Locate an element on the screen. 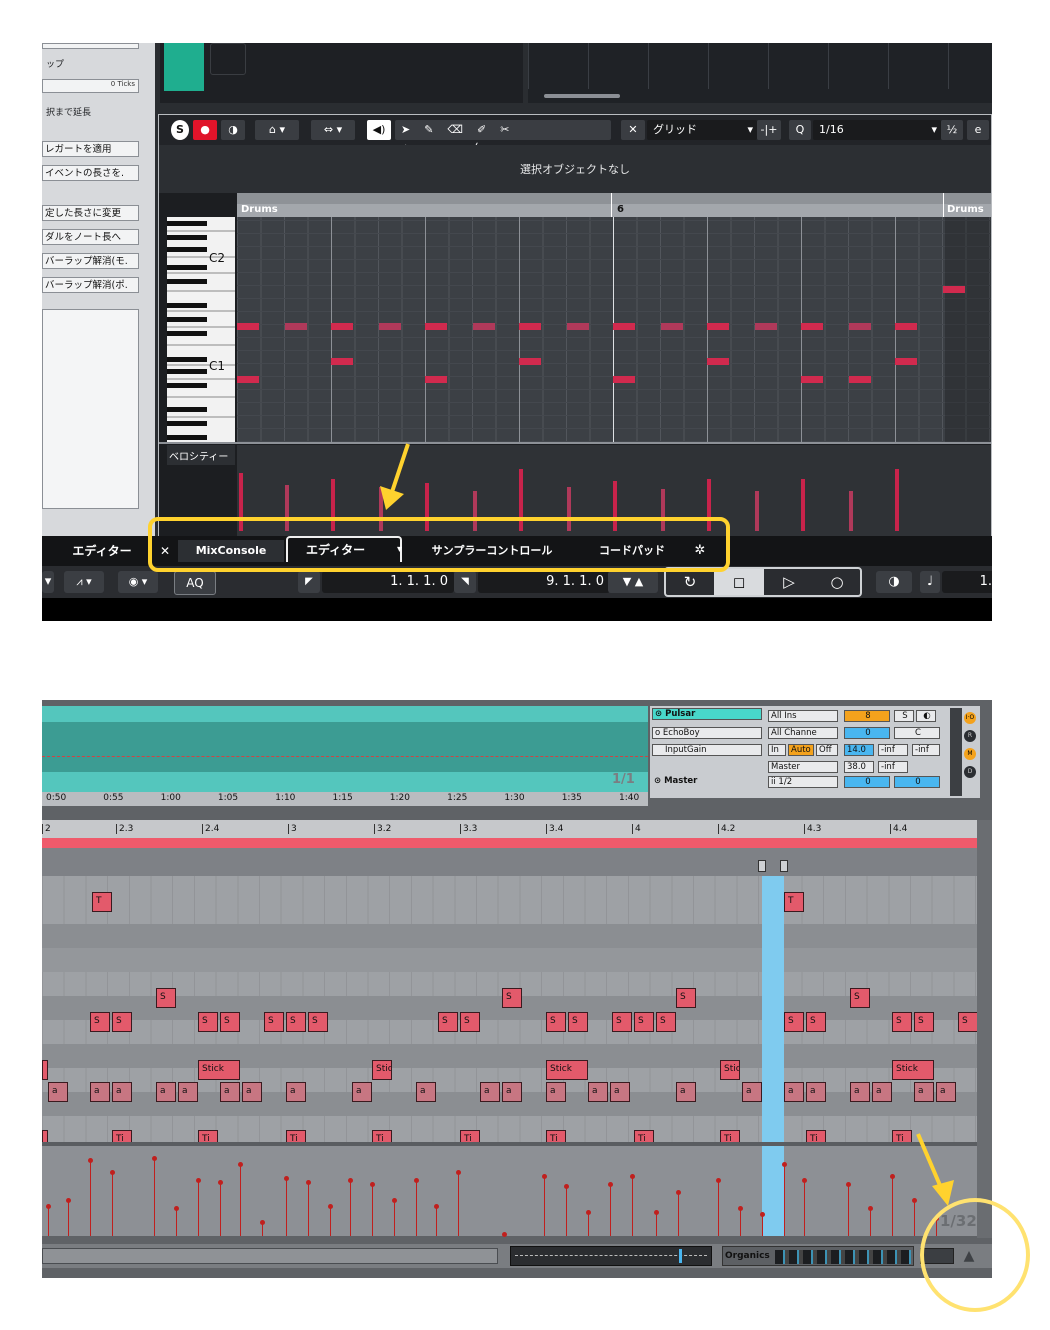 The height and width of the screenshot is (1330, 1050). track-name-master: ⊙ Master is located at coordinates (707, 782).